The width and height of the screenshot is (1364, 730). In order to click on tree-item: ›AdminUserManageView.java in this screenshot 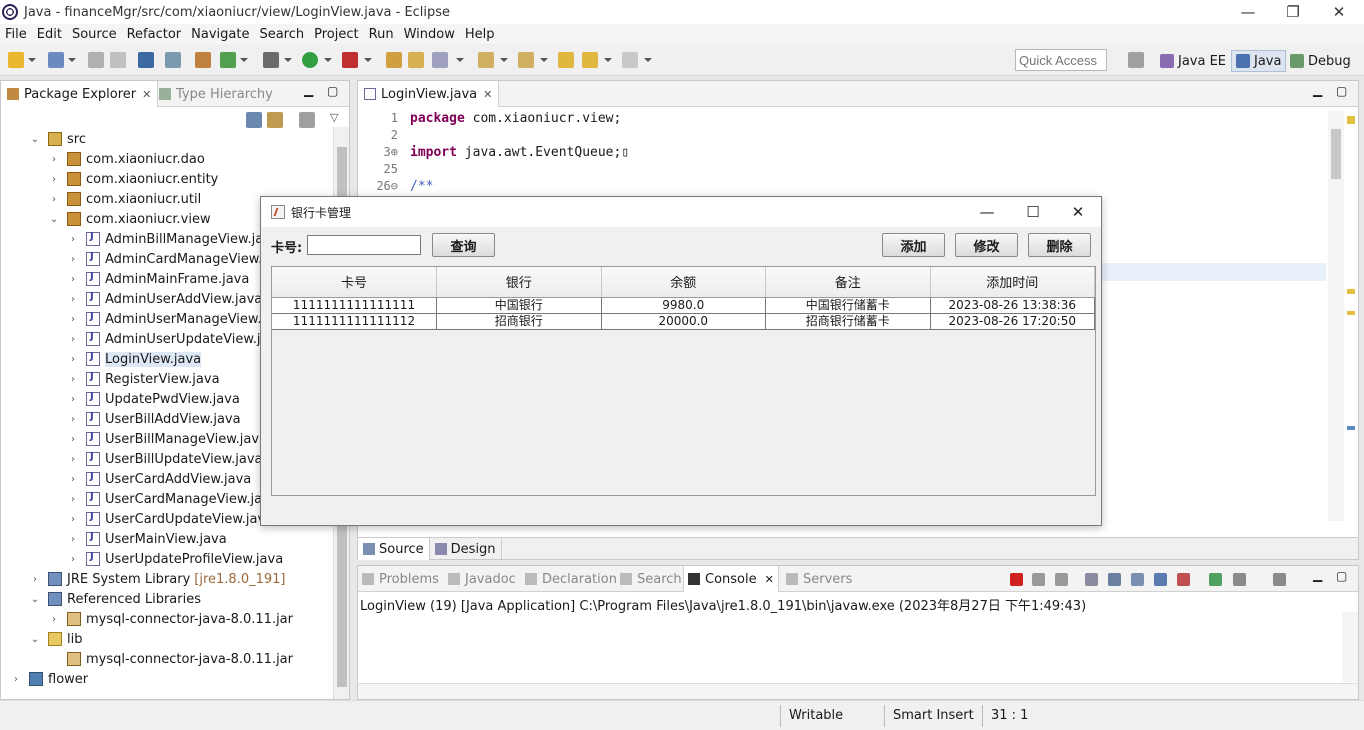, I will do `click(178, 319)`.